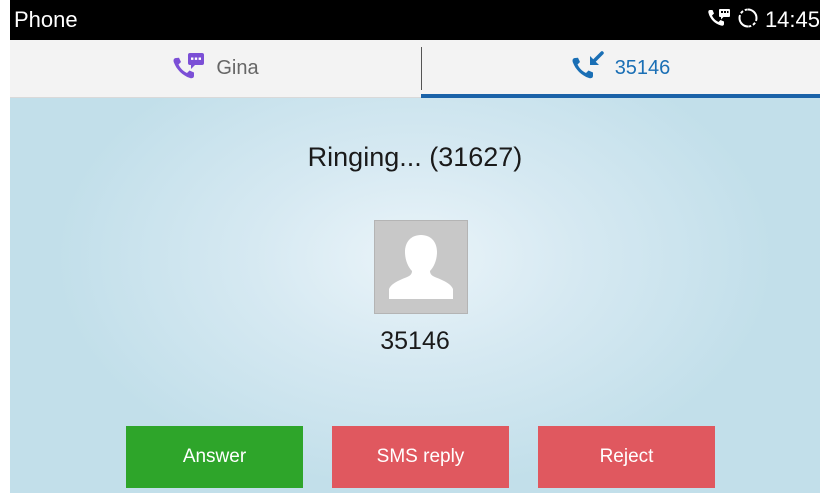  Describe the element at coordinates (415, 341) in the screenshot. I see `caller-number: 35146` at that location.